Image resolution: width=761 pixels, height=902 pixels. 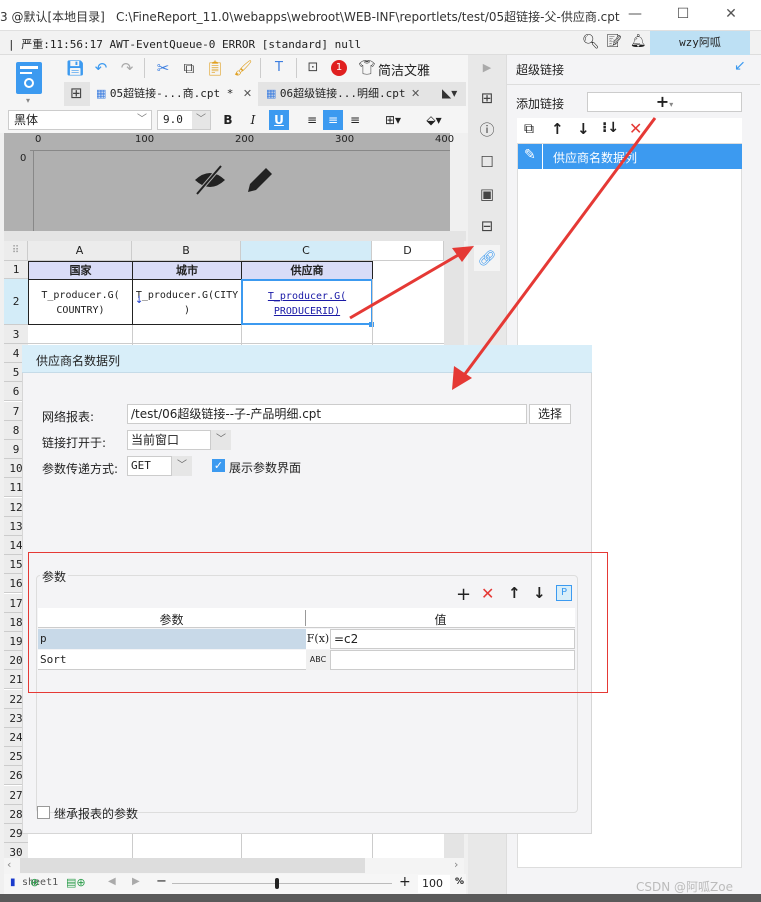 I want to click on redo-icon: ↷, so click(x=127, y=68).